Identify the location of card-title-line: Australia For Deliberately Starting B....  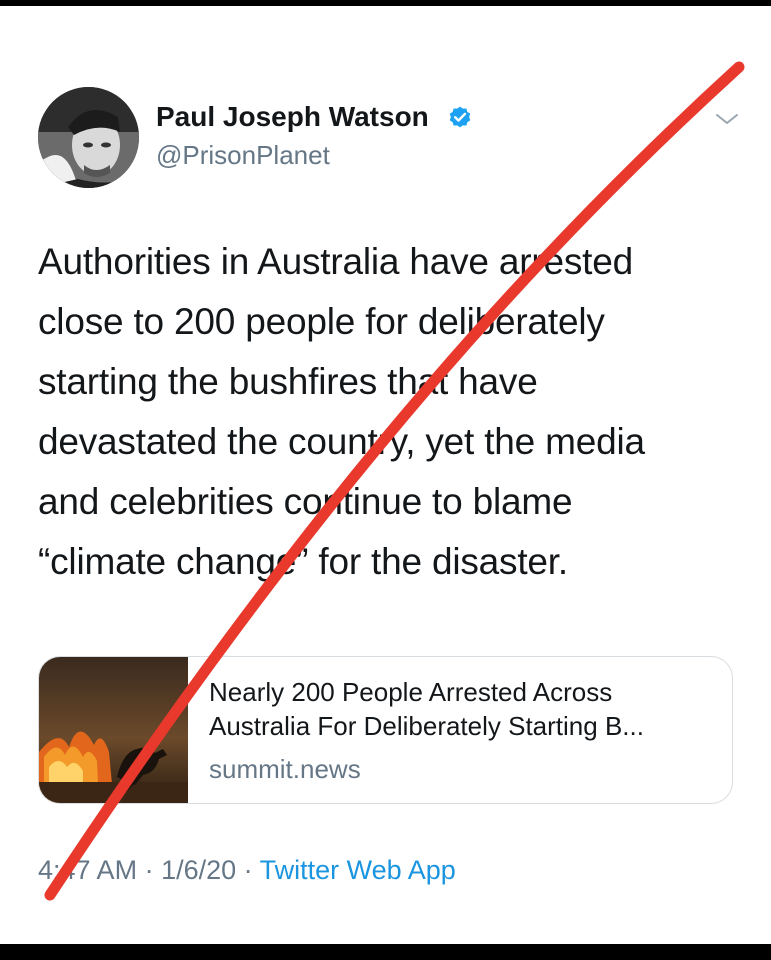
(426, 726).